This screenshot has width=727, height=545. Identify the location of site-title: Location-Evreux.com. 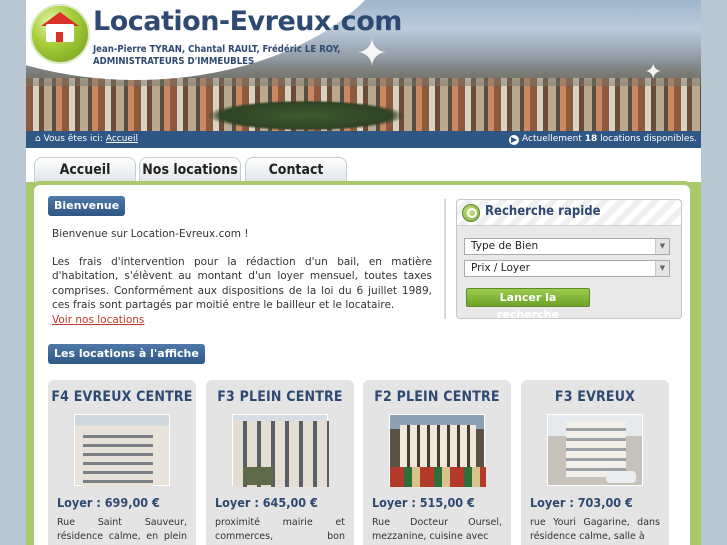
(247, 21).